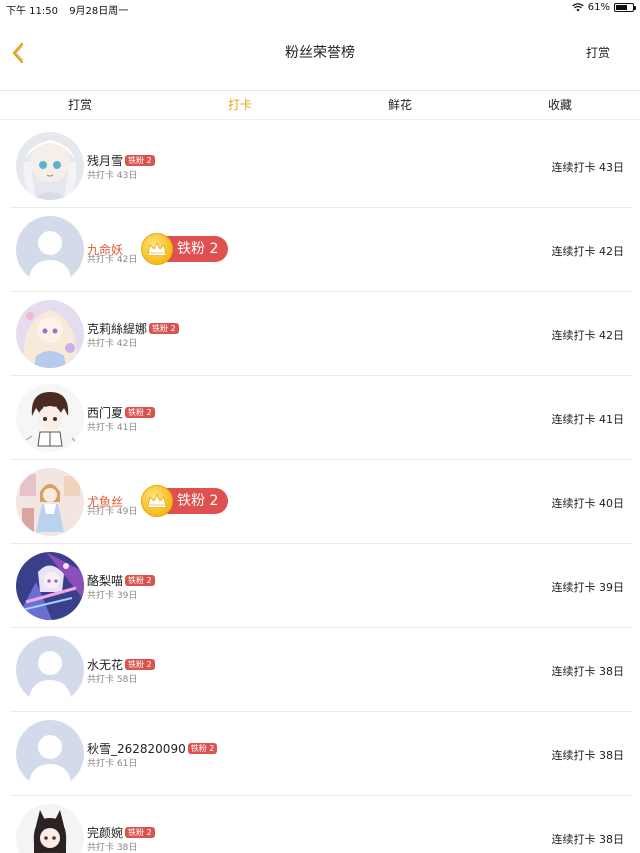  What do you see at coordinates (598, 52) in the screenshot?
I see `reward-button: 打赏` at bounding box center [598, 52].